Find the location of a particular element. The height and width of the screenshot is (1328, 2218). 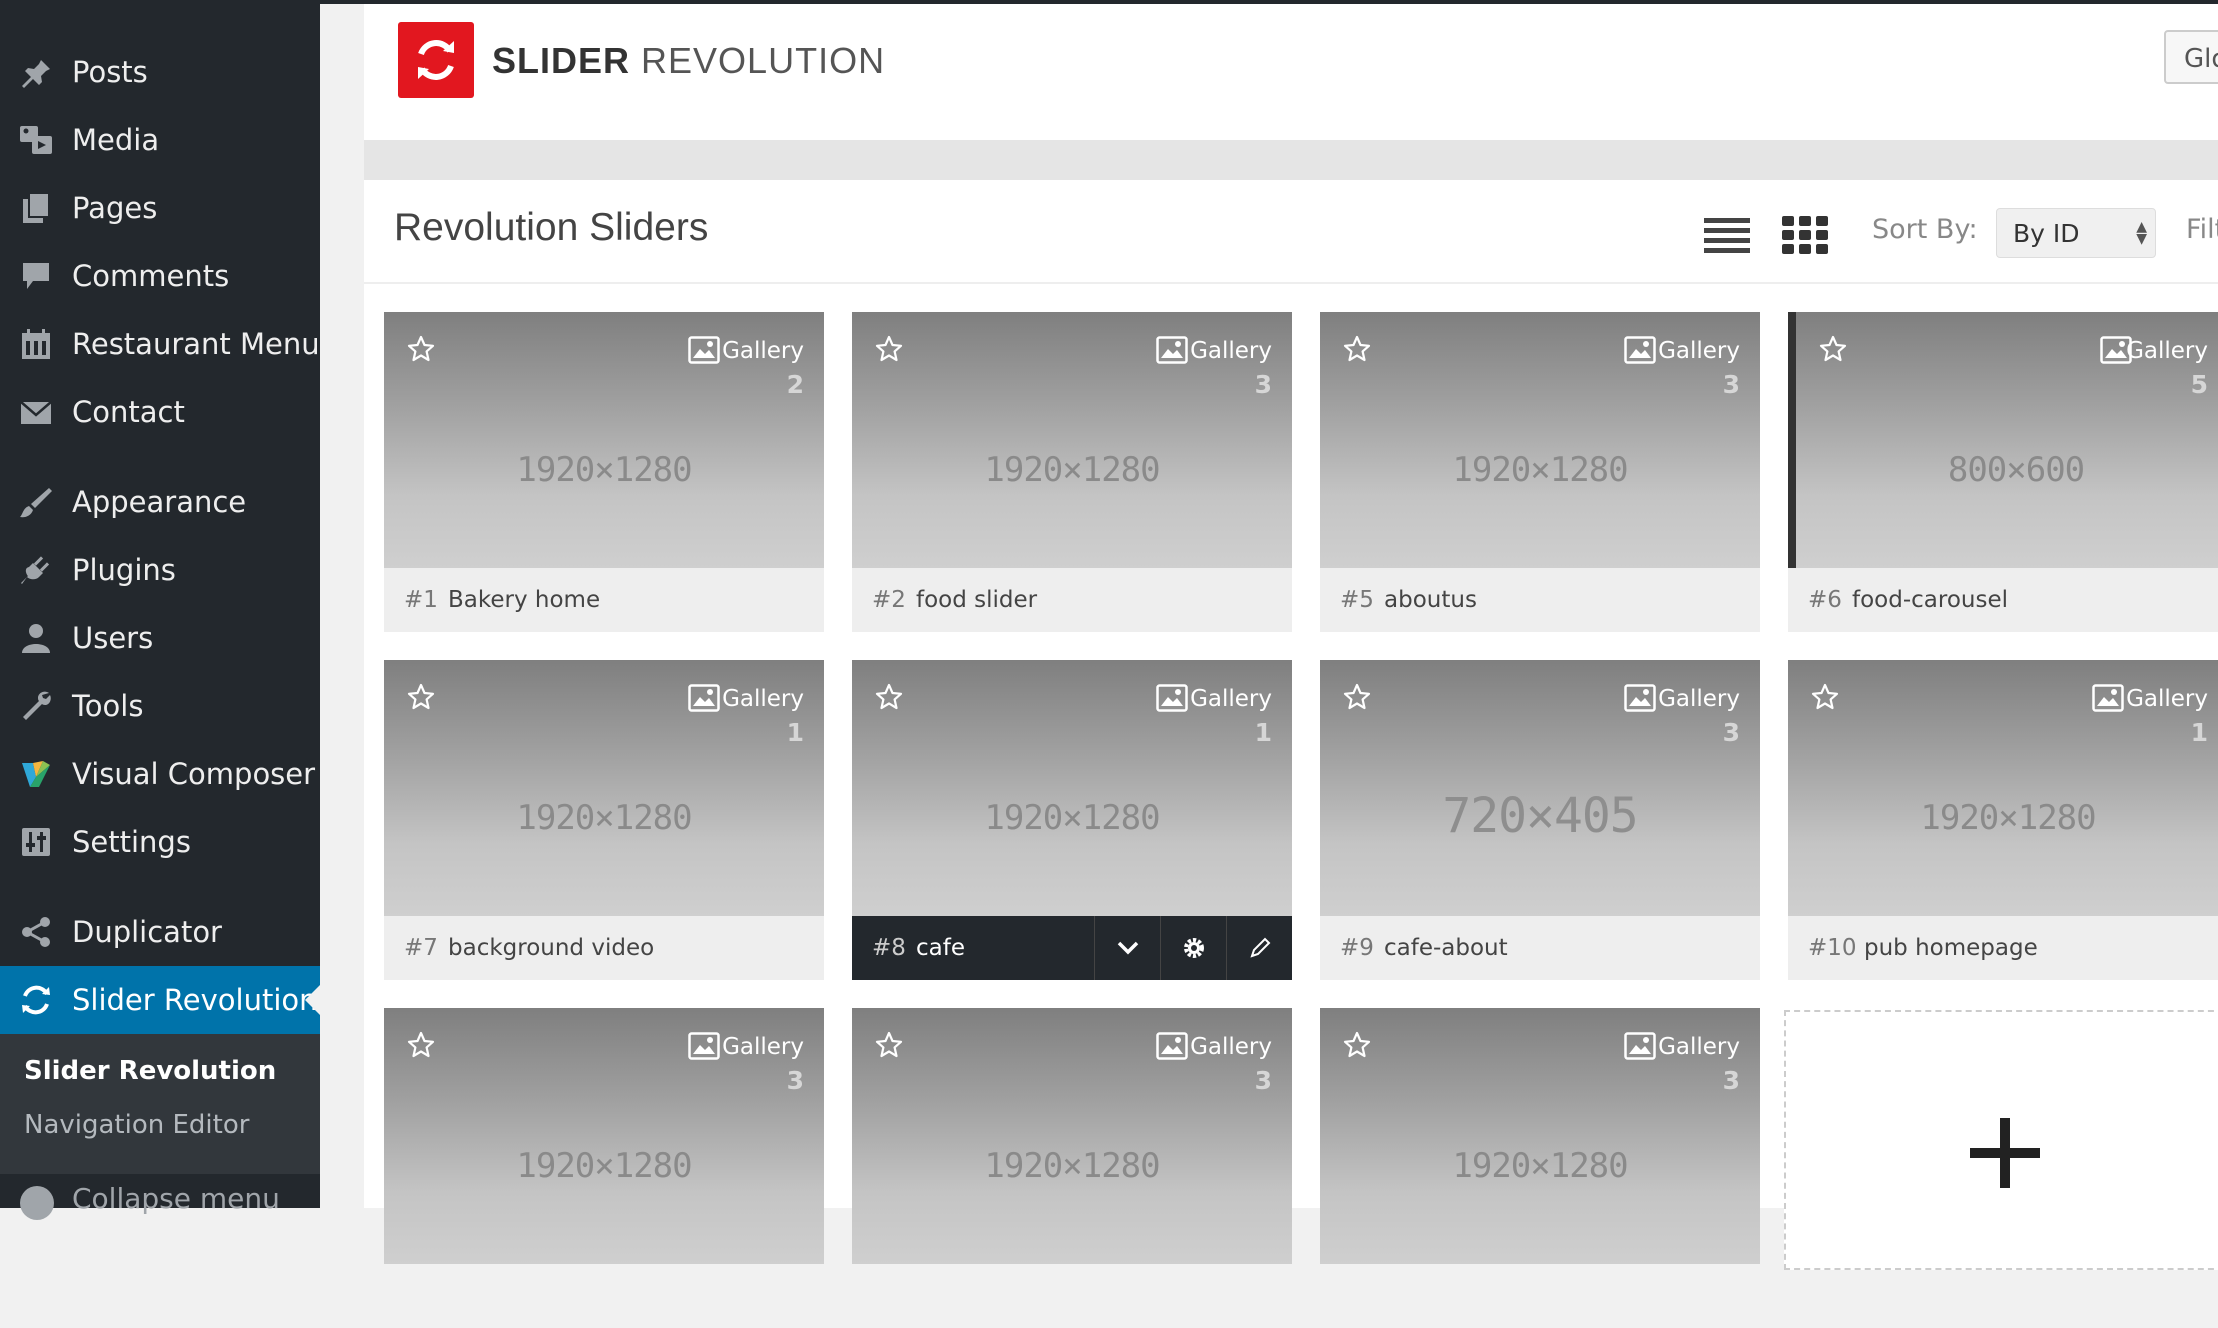

slider-card: Gallery 3 1920×1280 #5 aboutus is located at coordinates (1540, 472).